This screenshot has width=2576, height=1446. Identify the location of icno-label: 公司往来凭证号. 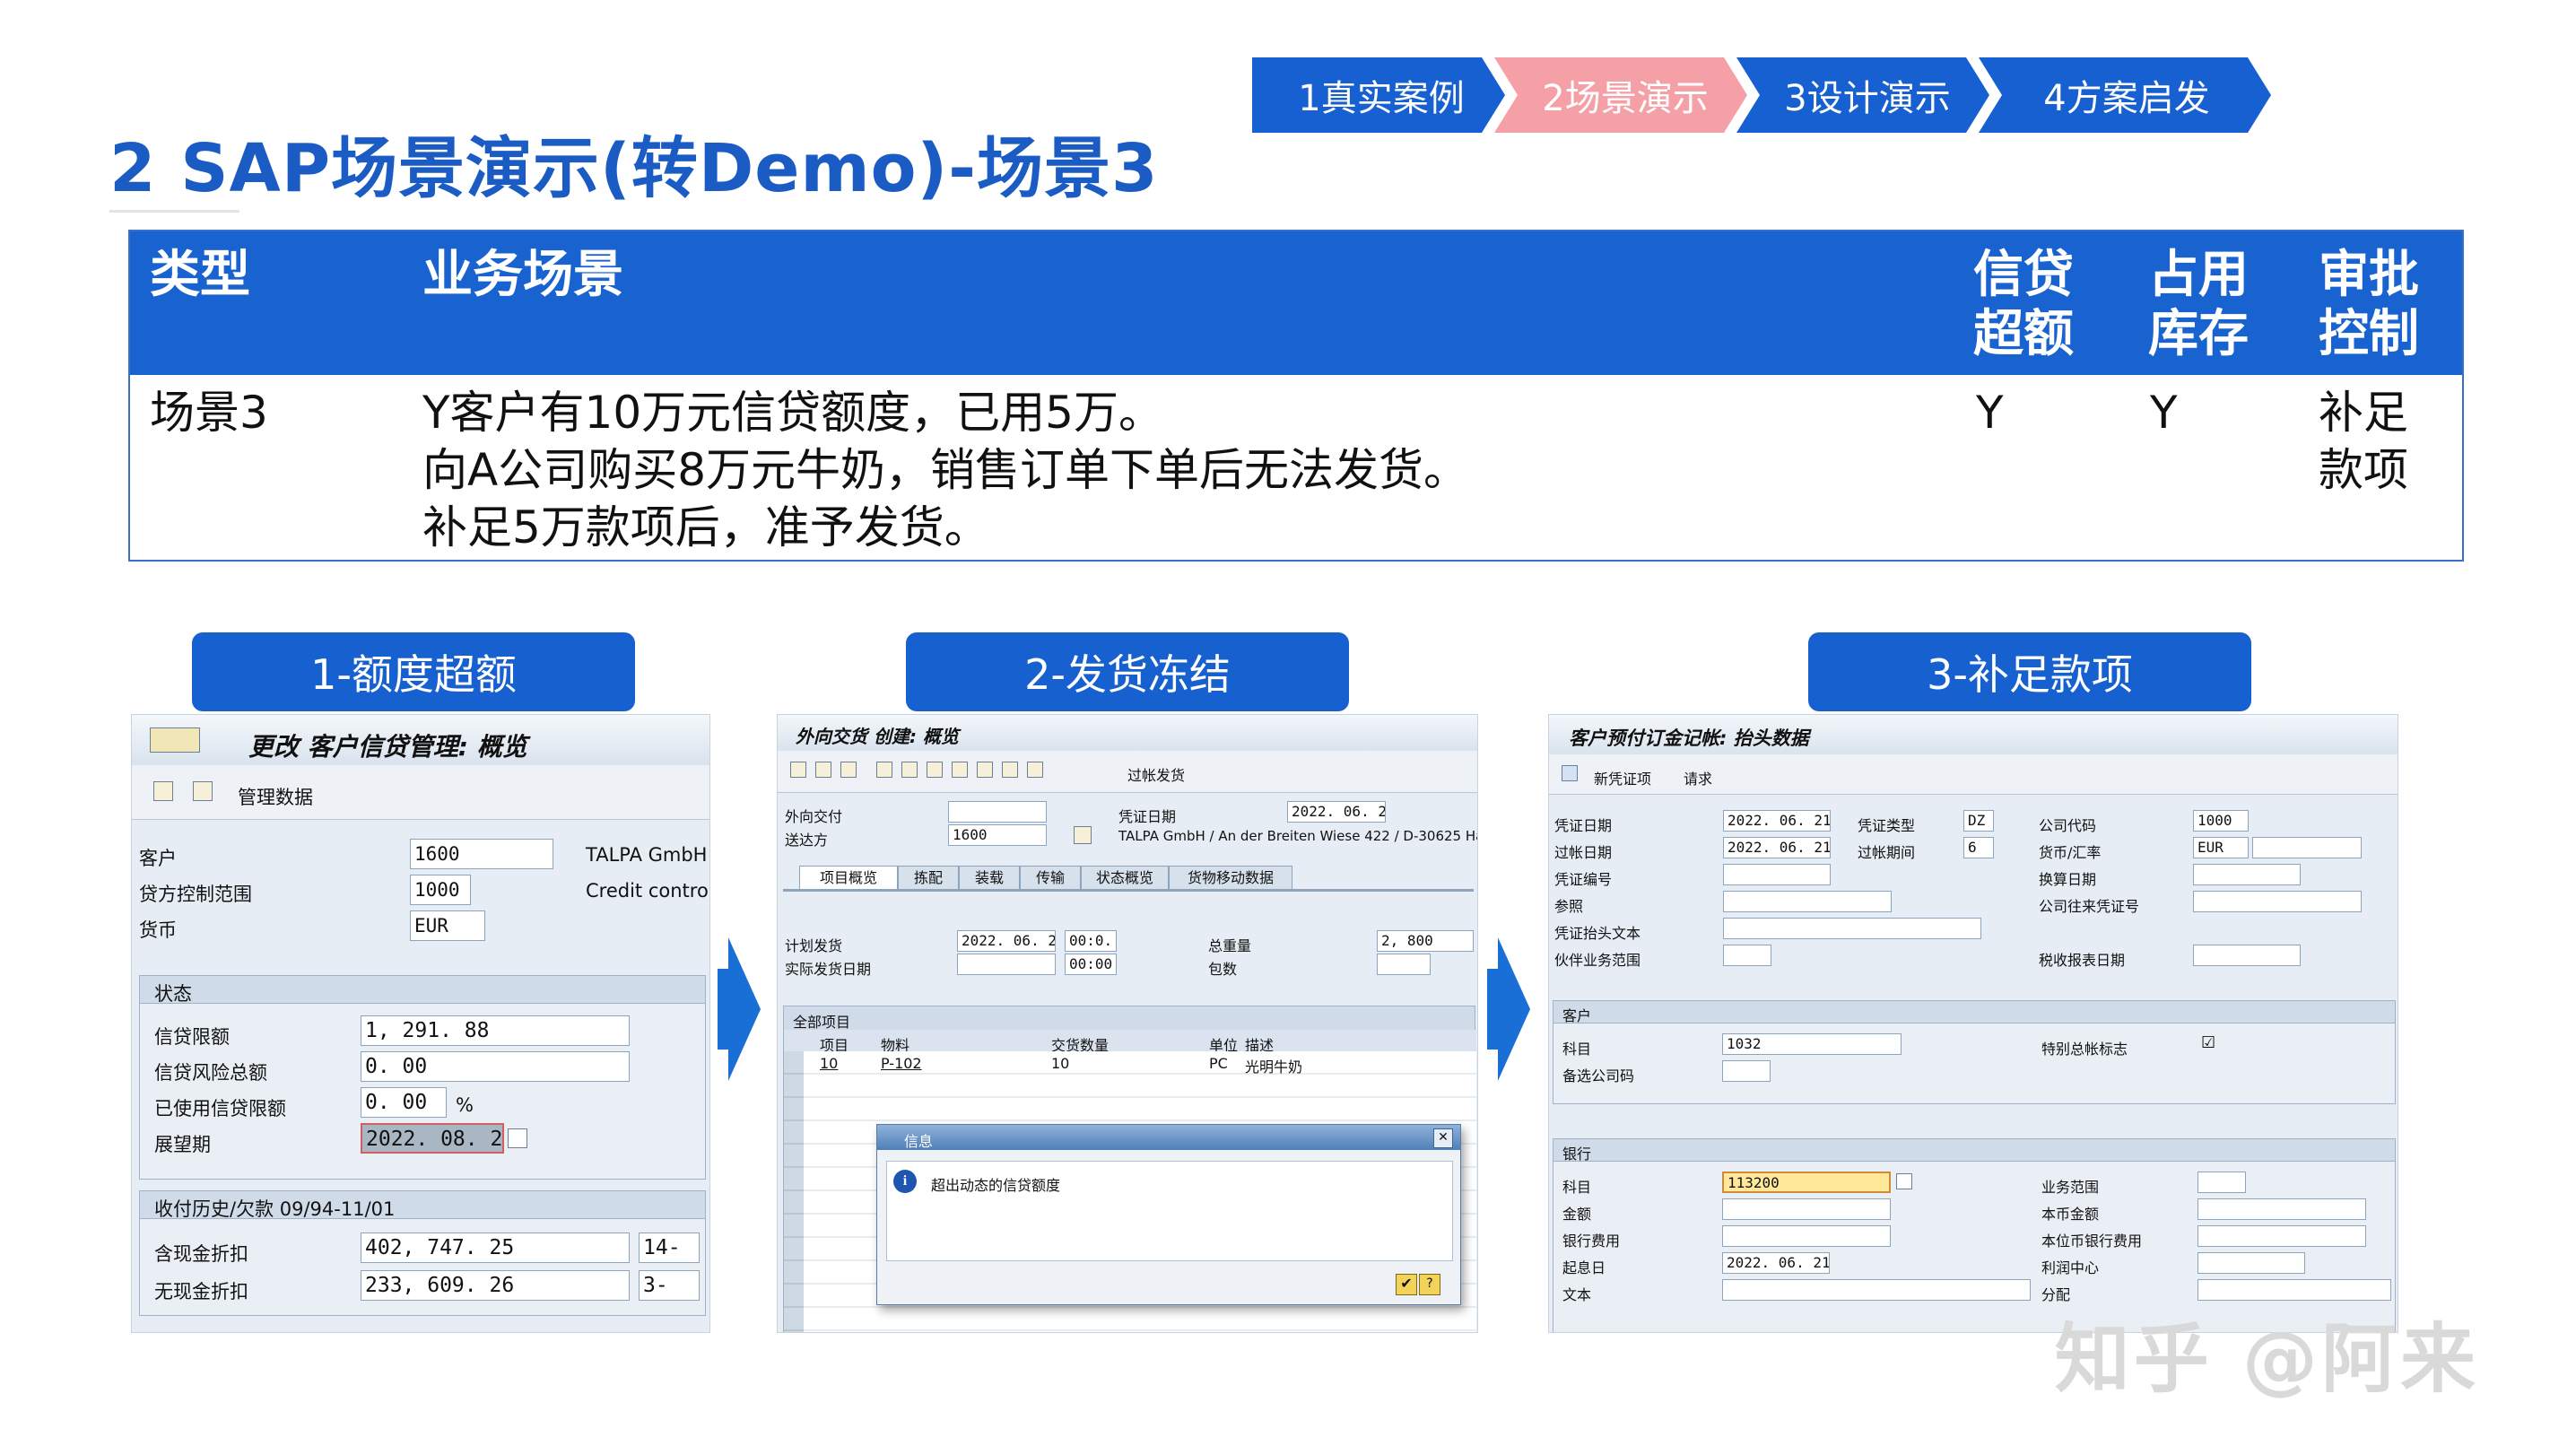
(2089, 906).